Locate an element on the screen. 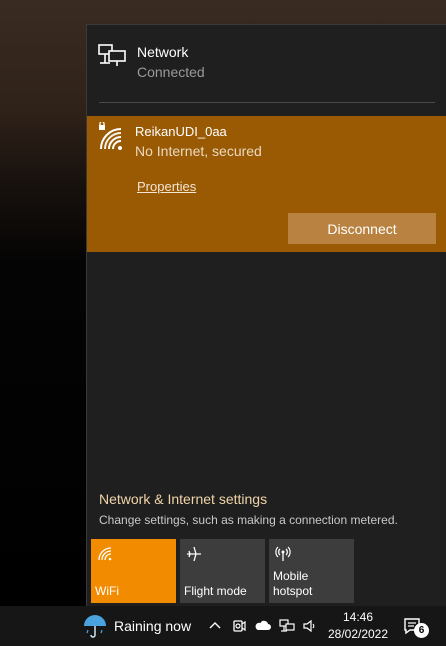  wifi-properties-link: Properties is located at coordinates (166, 186).